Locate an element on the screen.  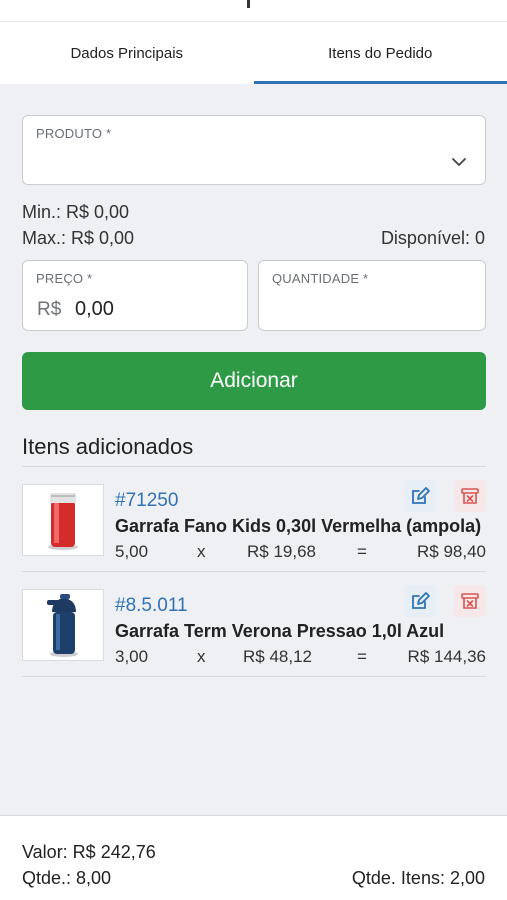
quantidade-label: QUANTIDADE * is located at coordinates (320, 278).